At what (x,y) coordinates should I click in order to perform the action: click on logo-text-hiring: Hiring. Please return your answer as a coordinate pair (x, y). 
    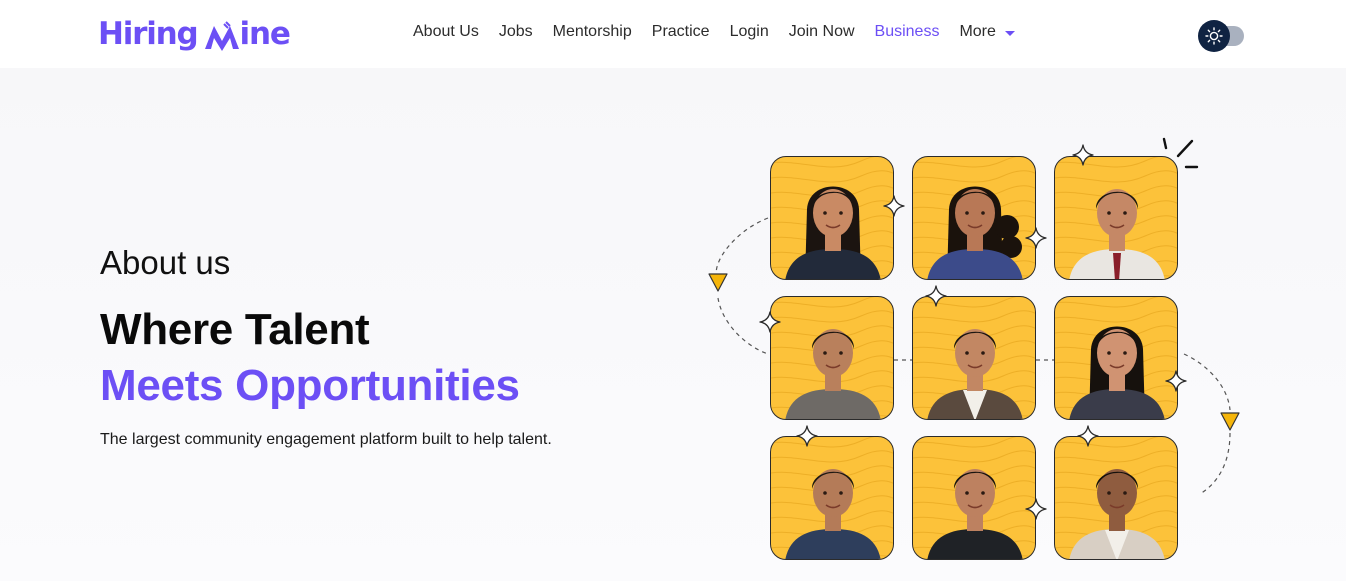
    Looking at the image, I should click on (148, 34).